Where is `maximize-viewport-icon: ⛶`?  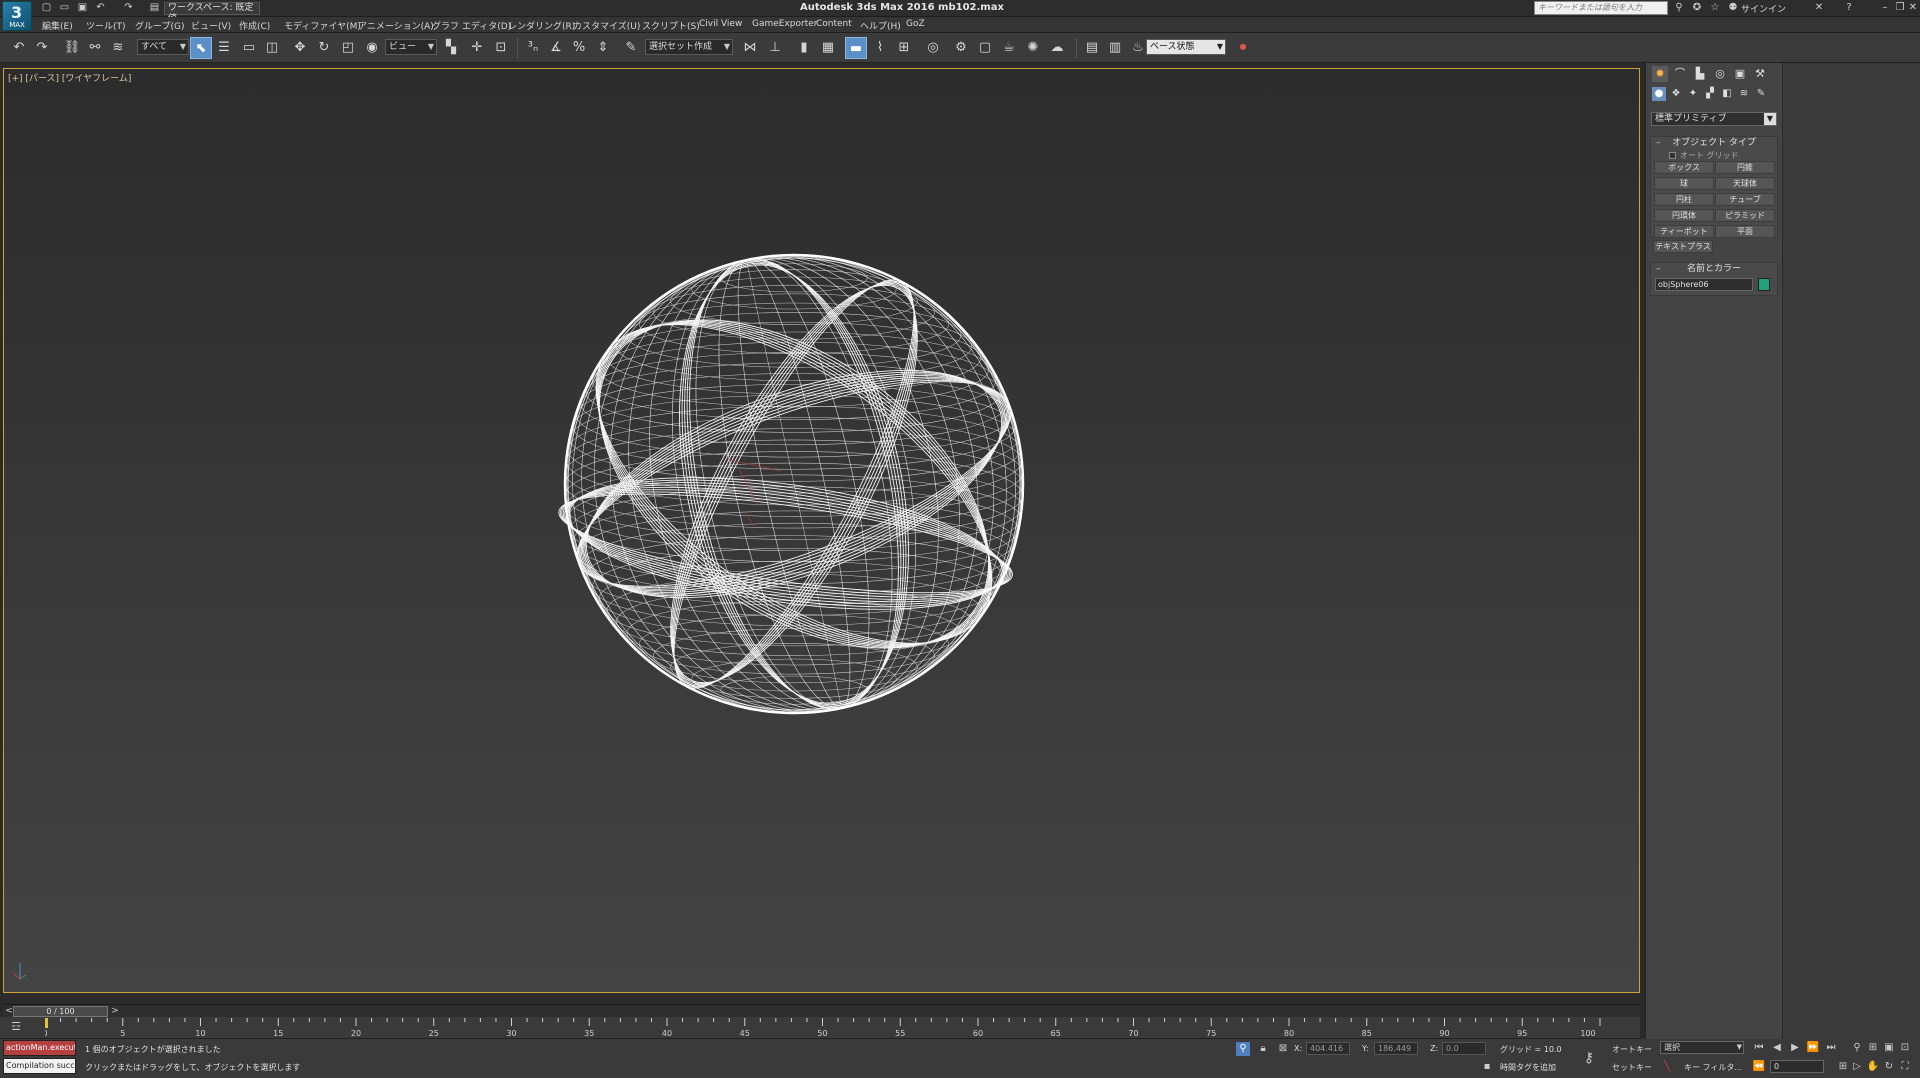
maximize-viewport-icon: ⛶ is located at coordinates (1905, 1067).